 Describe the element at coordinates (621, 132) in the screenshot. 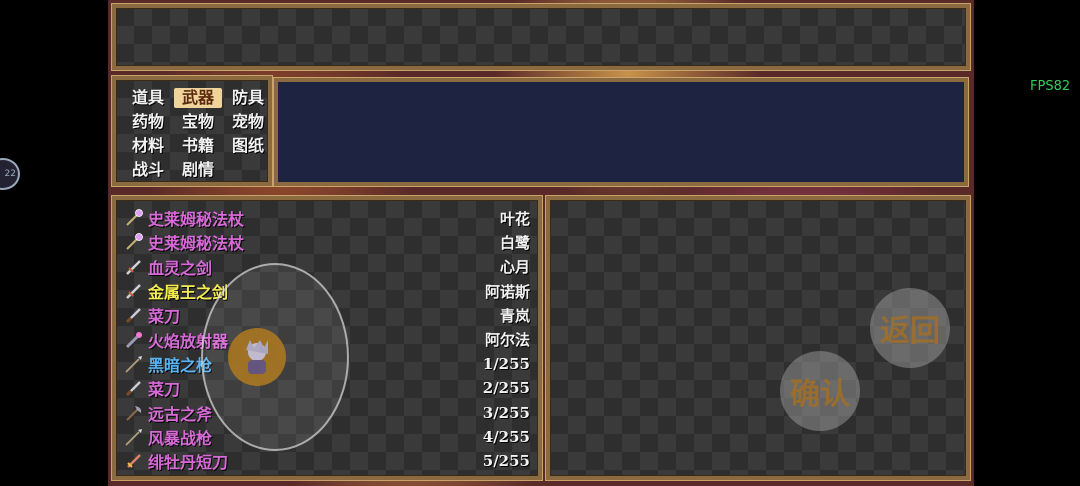

I see `description-panel` at that location.